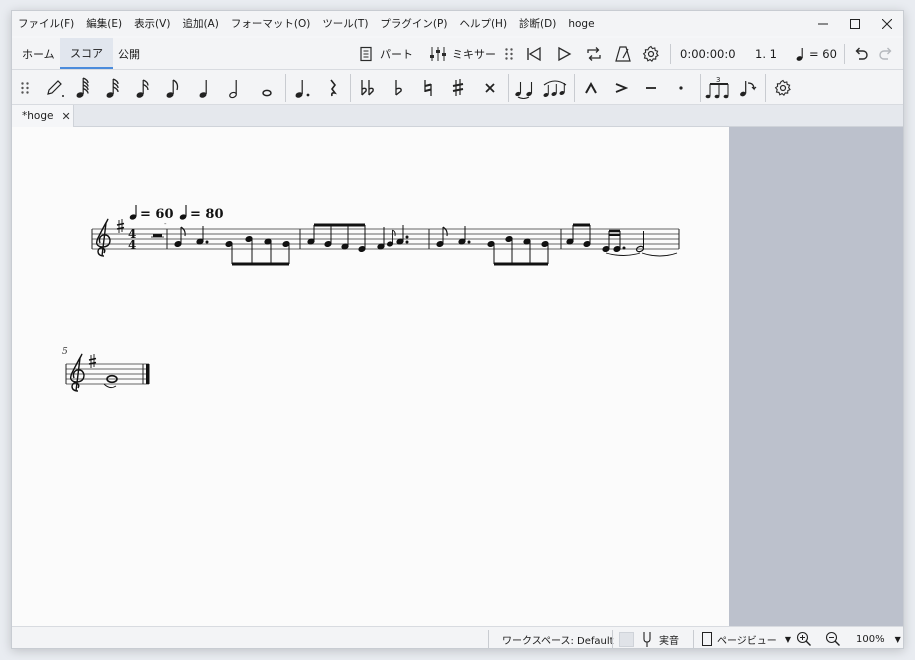 This screenshot has height=660, width=915. I want to click on tempo-marking-2: = 80, so click(201, 213).